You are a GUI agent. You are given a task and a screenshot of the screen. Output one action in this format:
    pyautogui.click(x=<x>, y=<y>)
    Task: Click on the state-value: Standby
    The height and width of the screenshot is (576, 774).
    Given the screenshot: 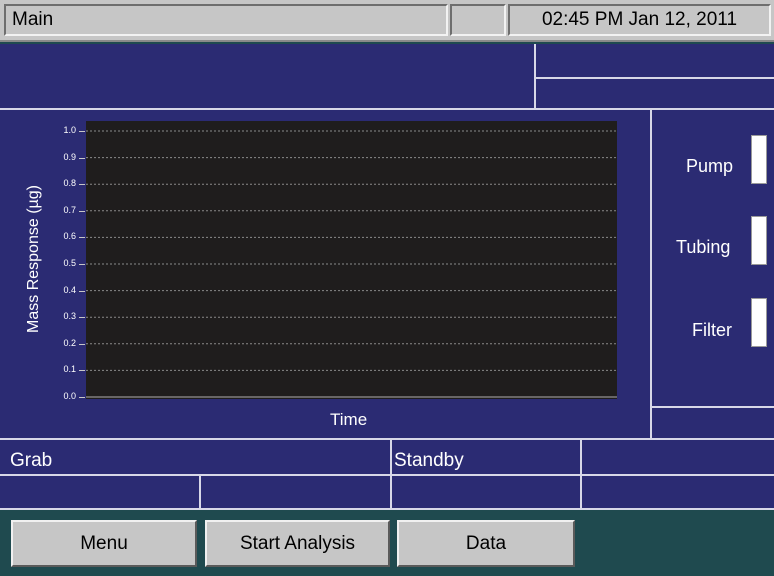 What is the action you would take?
    pyautogui.click(x=429, y=460)
    